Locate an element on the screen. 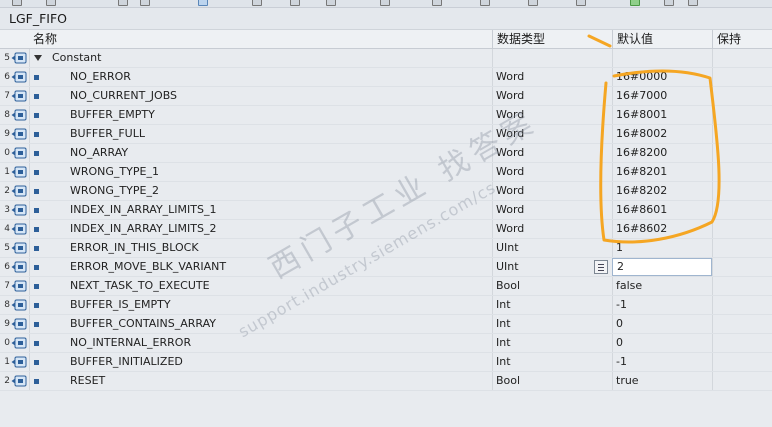 The height and width of the screenshot is (427, 772). variable-name: BUFFER_IS_EMPTY is located at coordinates (120, 305).